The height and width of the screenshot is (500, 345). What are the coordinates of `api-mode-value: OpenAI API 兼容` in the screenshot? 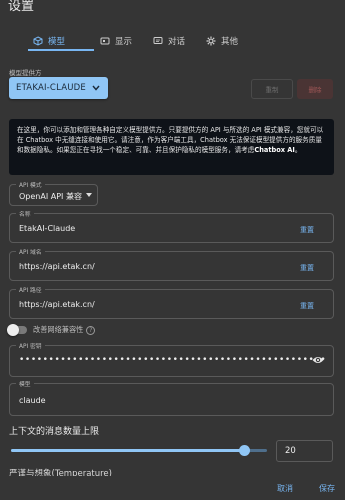 It's located at (50, 196).